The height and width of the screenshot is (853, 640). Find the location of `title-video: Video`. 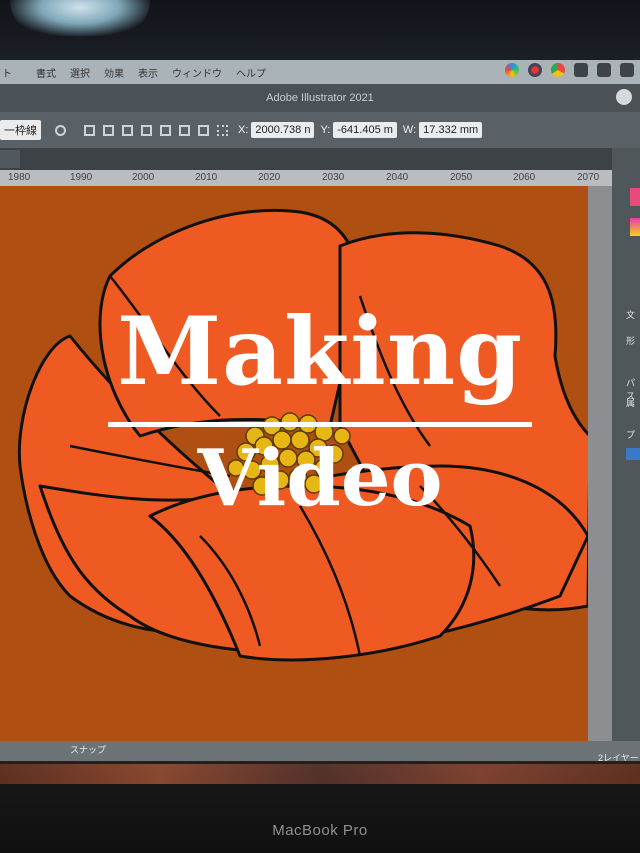

title-video: Video is located at coordinates (320, 478).